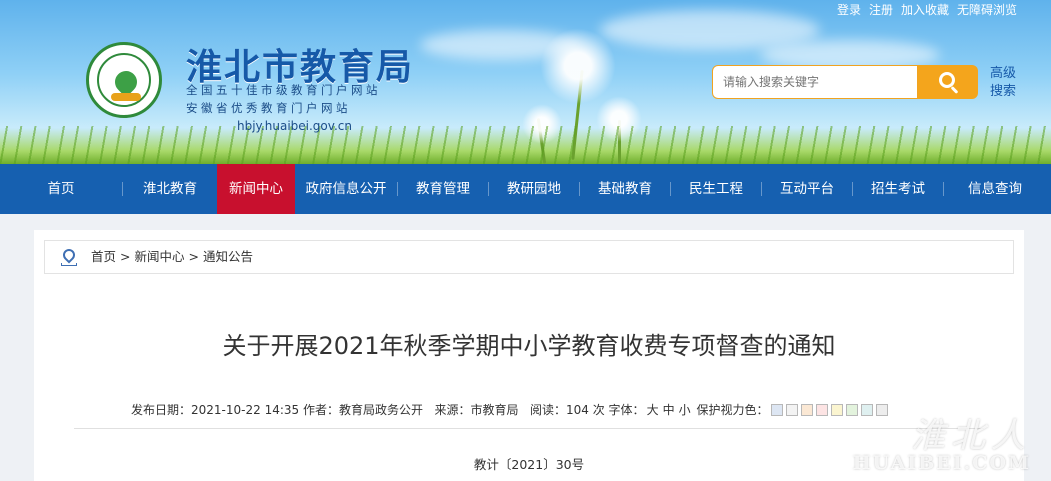  Describe the element at coordinates (948, 82) in the screenshot. I see `search-button` at that location.